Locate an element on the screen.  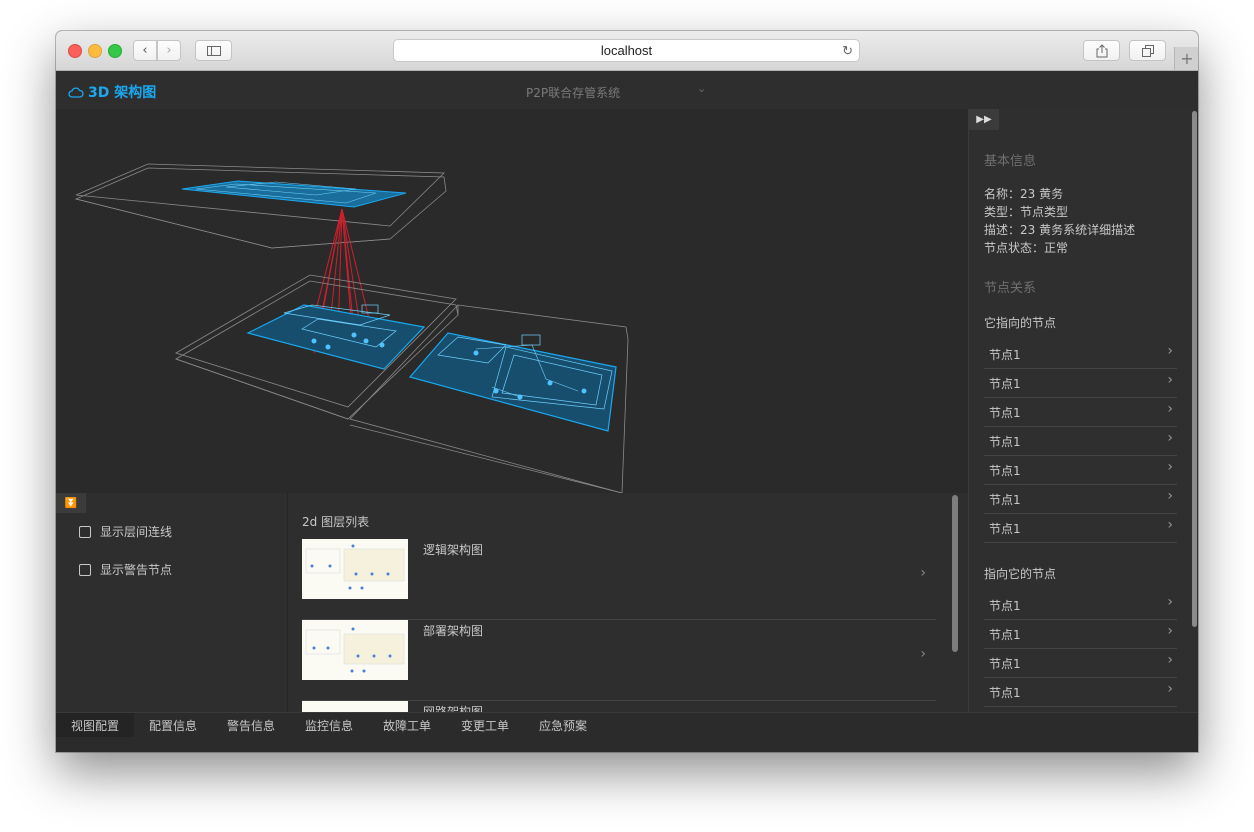
share-button is located at coordinates (1101, 50).